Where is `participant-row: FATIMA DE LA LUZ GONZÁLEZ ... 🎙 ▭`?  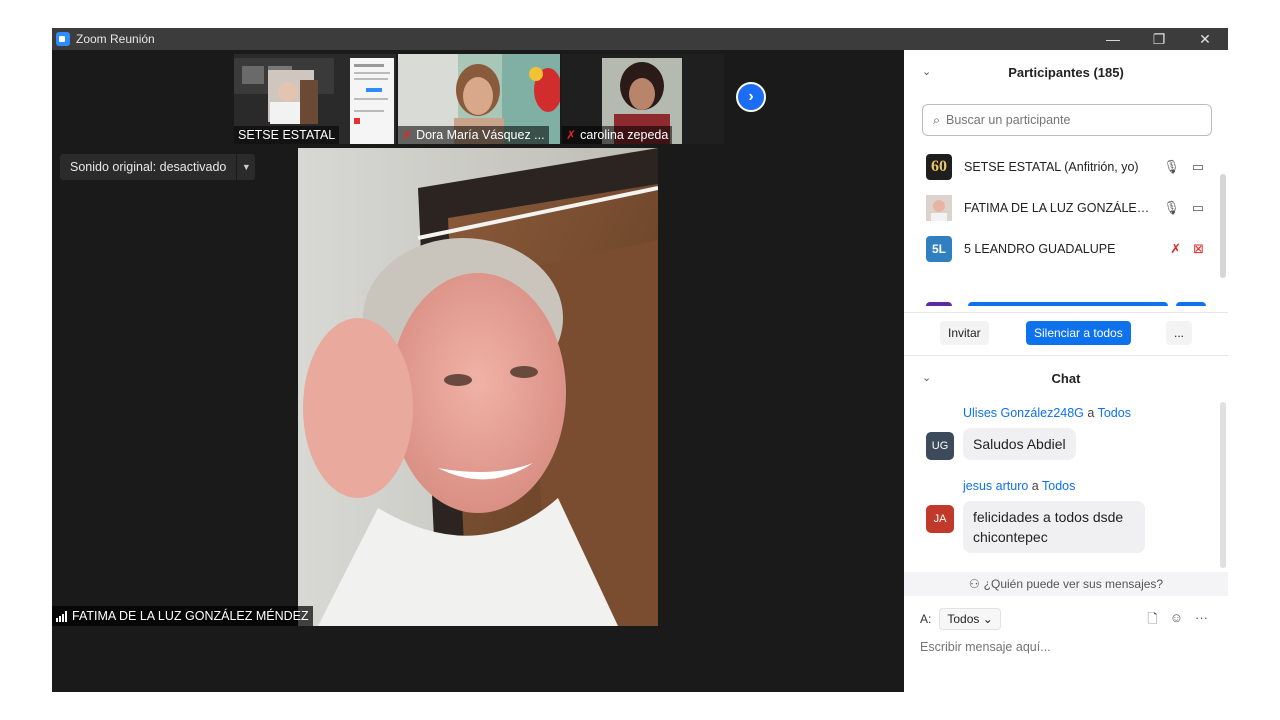 participant-row: FATIMA DE LA LUZ GONZÁLEZ ... 🎙 ▭ is located at coordinates (1059, 207).